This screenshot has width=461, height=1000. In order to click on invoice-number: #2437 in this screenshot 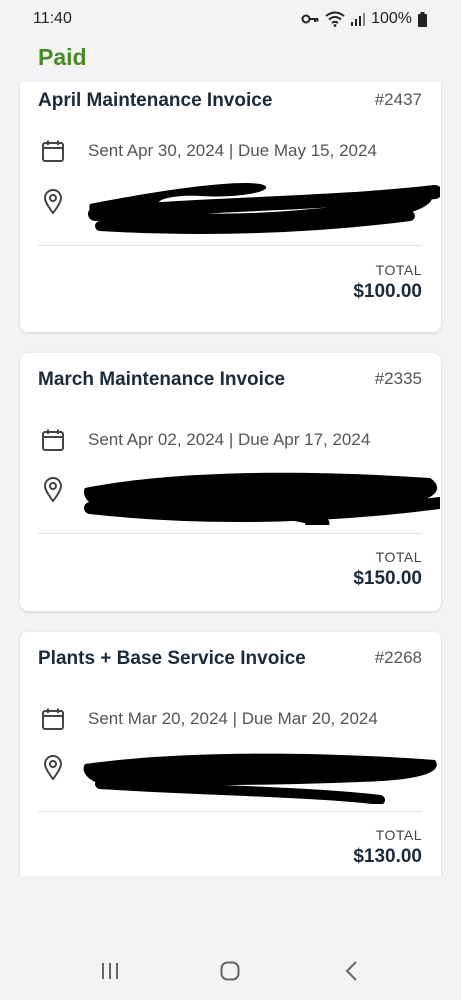, I will do `click(398, 99)`.